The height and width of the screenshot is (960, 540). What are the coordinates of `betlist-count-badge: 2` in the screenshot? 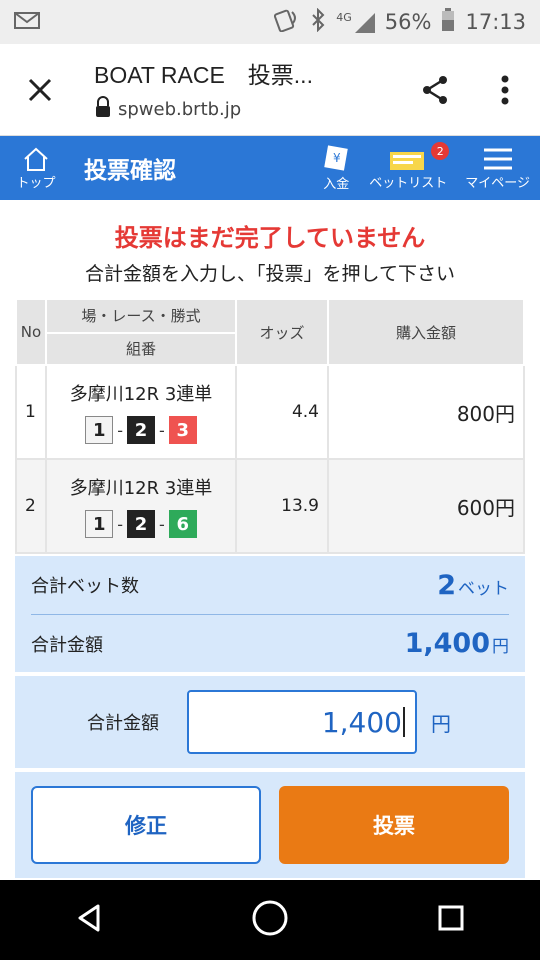 It's located at (440, 151).